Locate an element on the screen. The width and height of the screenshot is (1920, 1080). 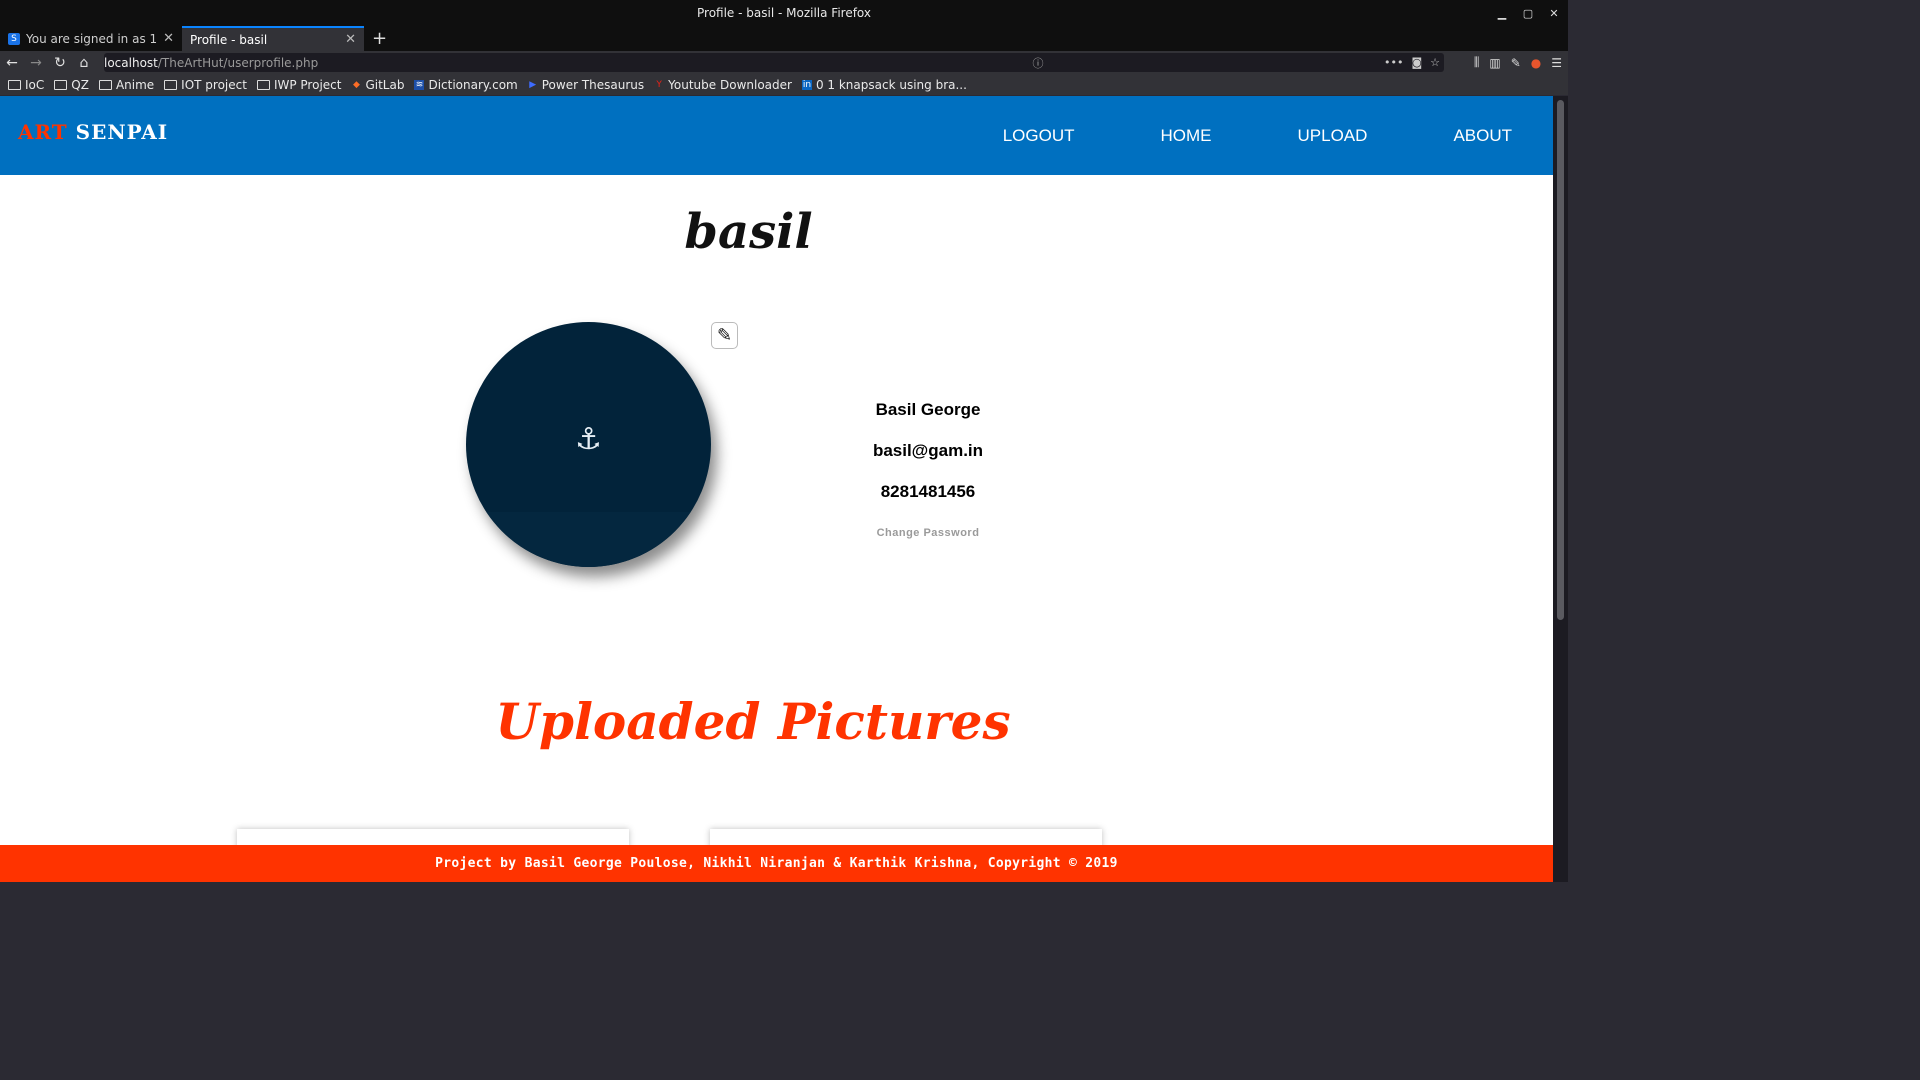
bookmark-item: IoC is located at coordinates (26, 85).